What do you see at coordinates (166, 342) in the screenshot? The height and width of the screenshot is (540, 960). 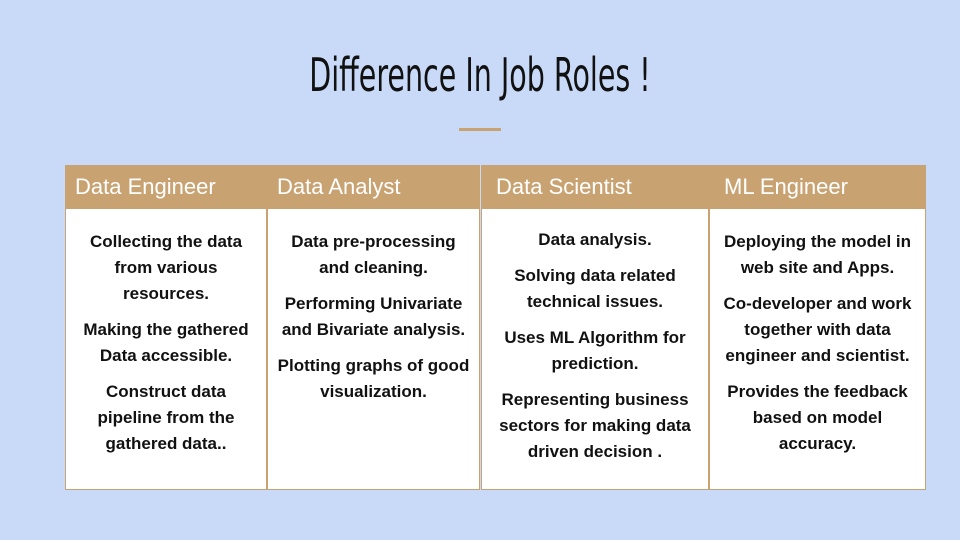 I see `role-item: Making the gathered Data accessible.` at bounding box center [166, 342].